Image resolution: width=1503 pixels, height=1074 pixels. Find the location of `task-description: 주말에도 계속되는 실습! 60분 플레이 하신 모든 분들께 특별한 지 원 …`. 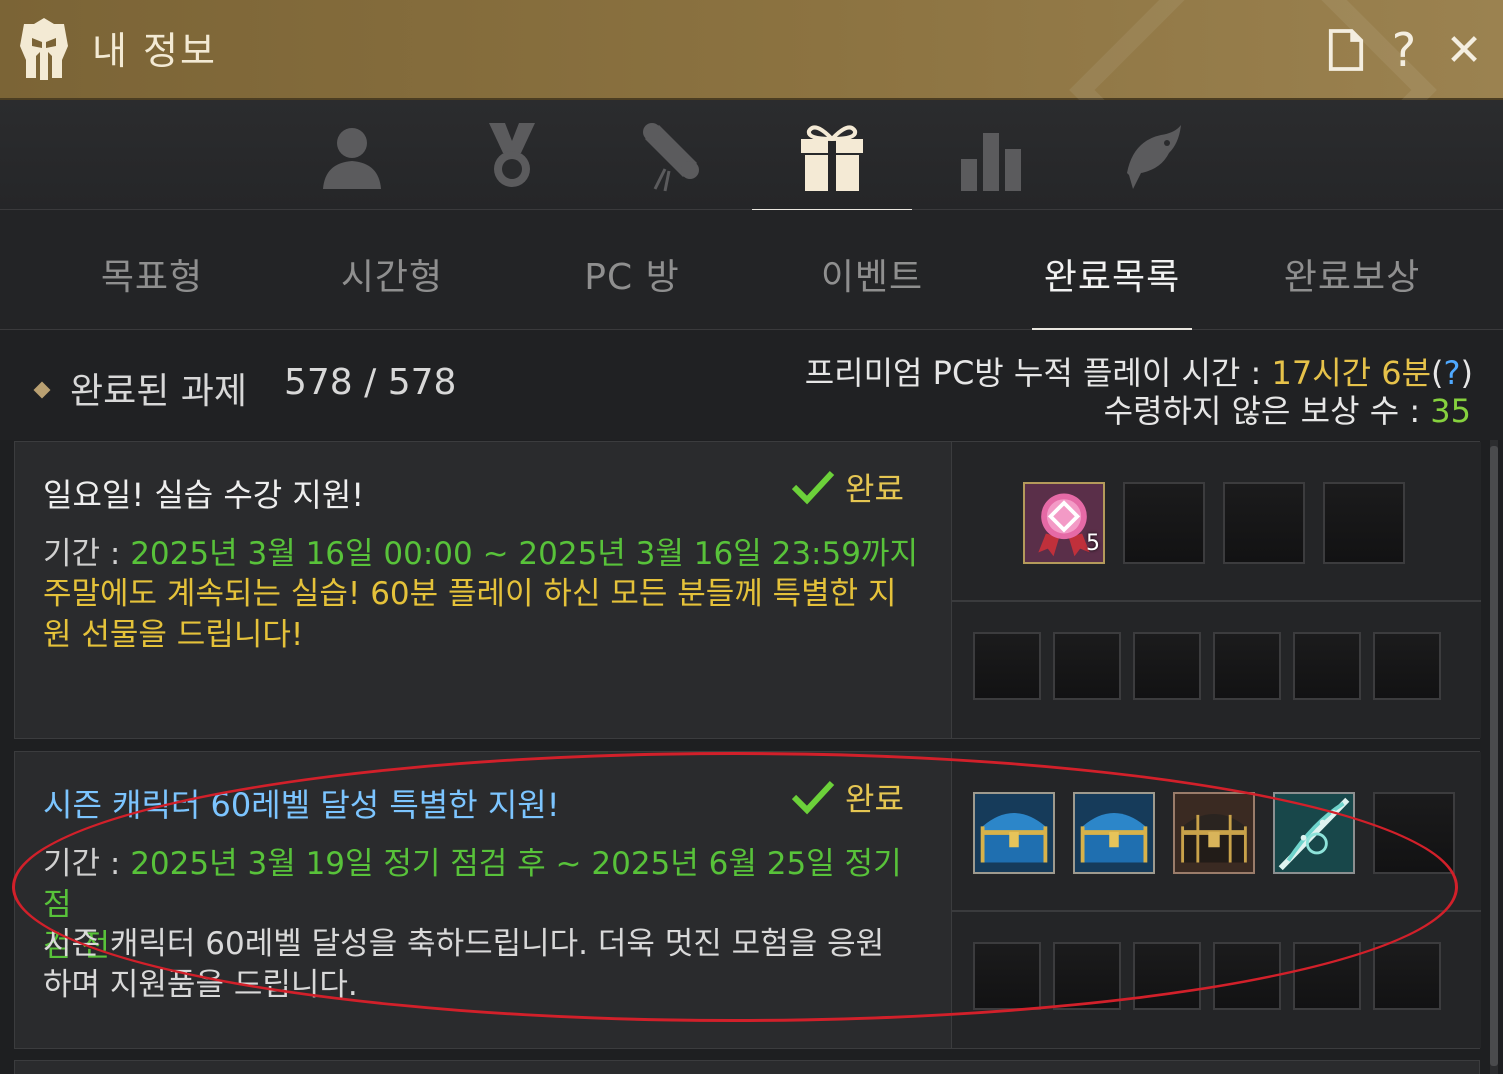

task-description: 주말에도 계속되는 실습! 60분 플레이 하신 모든 분들께 특별한 지 원 … is located at coordinates (483, 615).